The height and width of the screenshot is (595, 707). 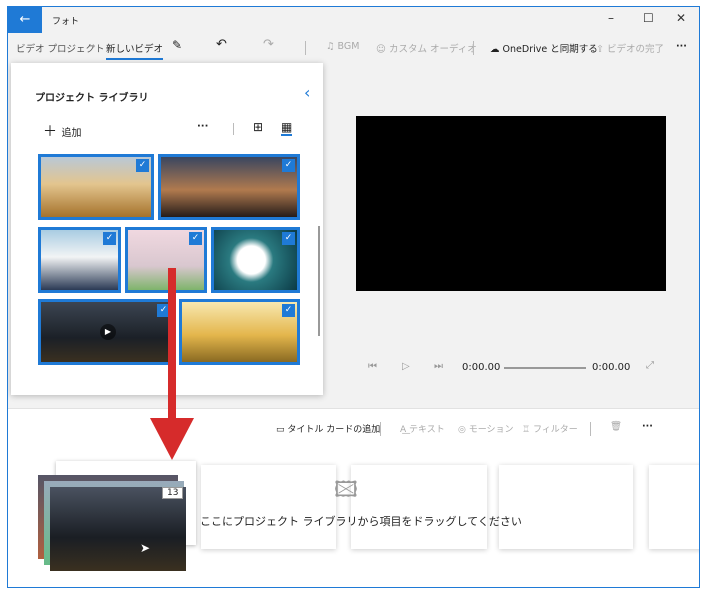 What do you see at coordinates (681, 46) in the screenshot?
I see `more-button: ···` at bounding box center [681, 46].